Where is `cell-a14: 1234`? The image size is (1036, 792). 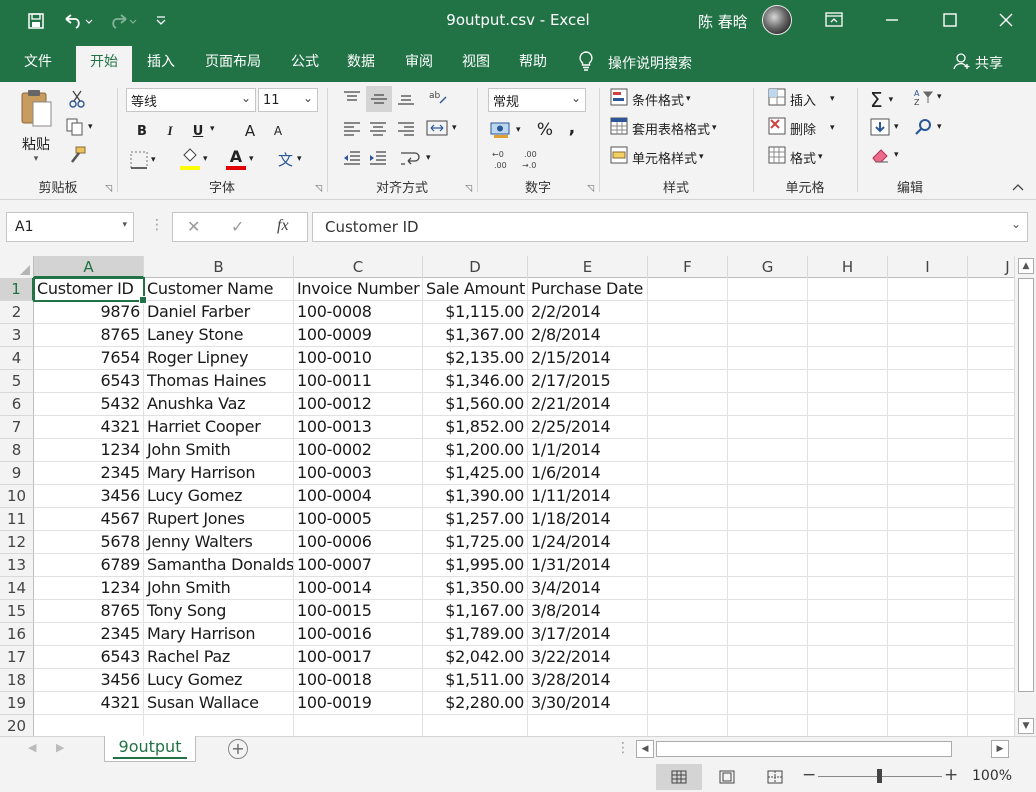
cell-a14: 1234 is located at coordinates (89, 588).